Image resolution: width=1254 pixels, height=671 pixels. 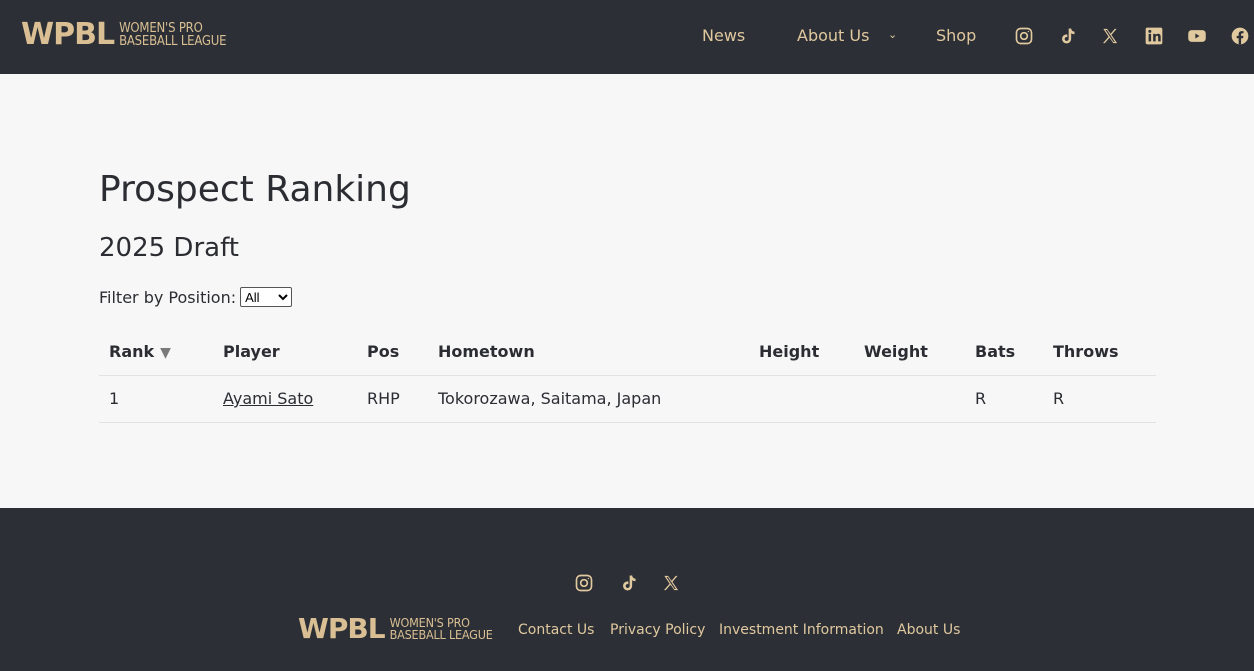 I want to click on player-link: Ayami Sato, so click(x=268, y=398).